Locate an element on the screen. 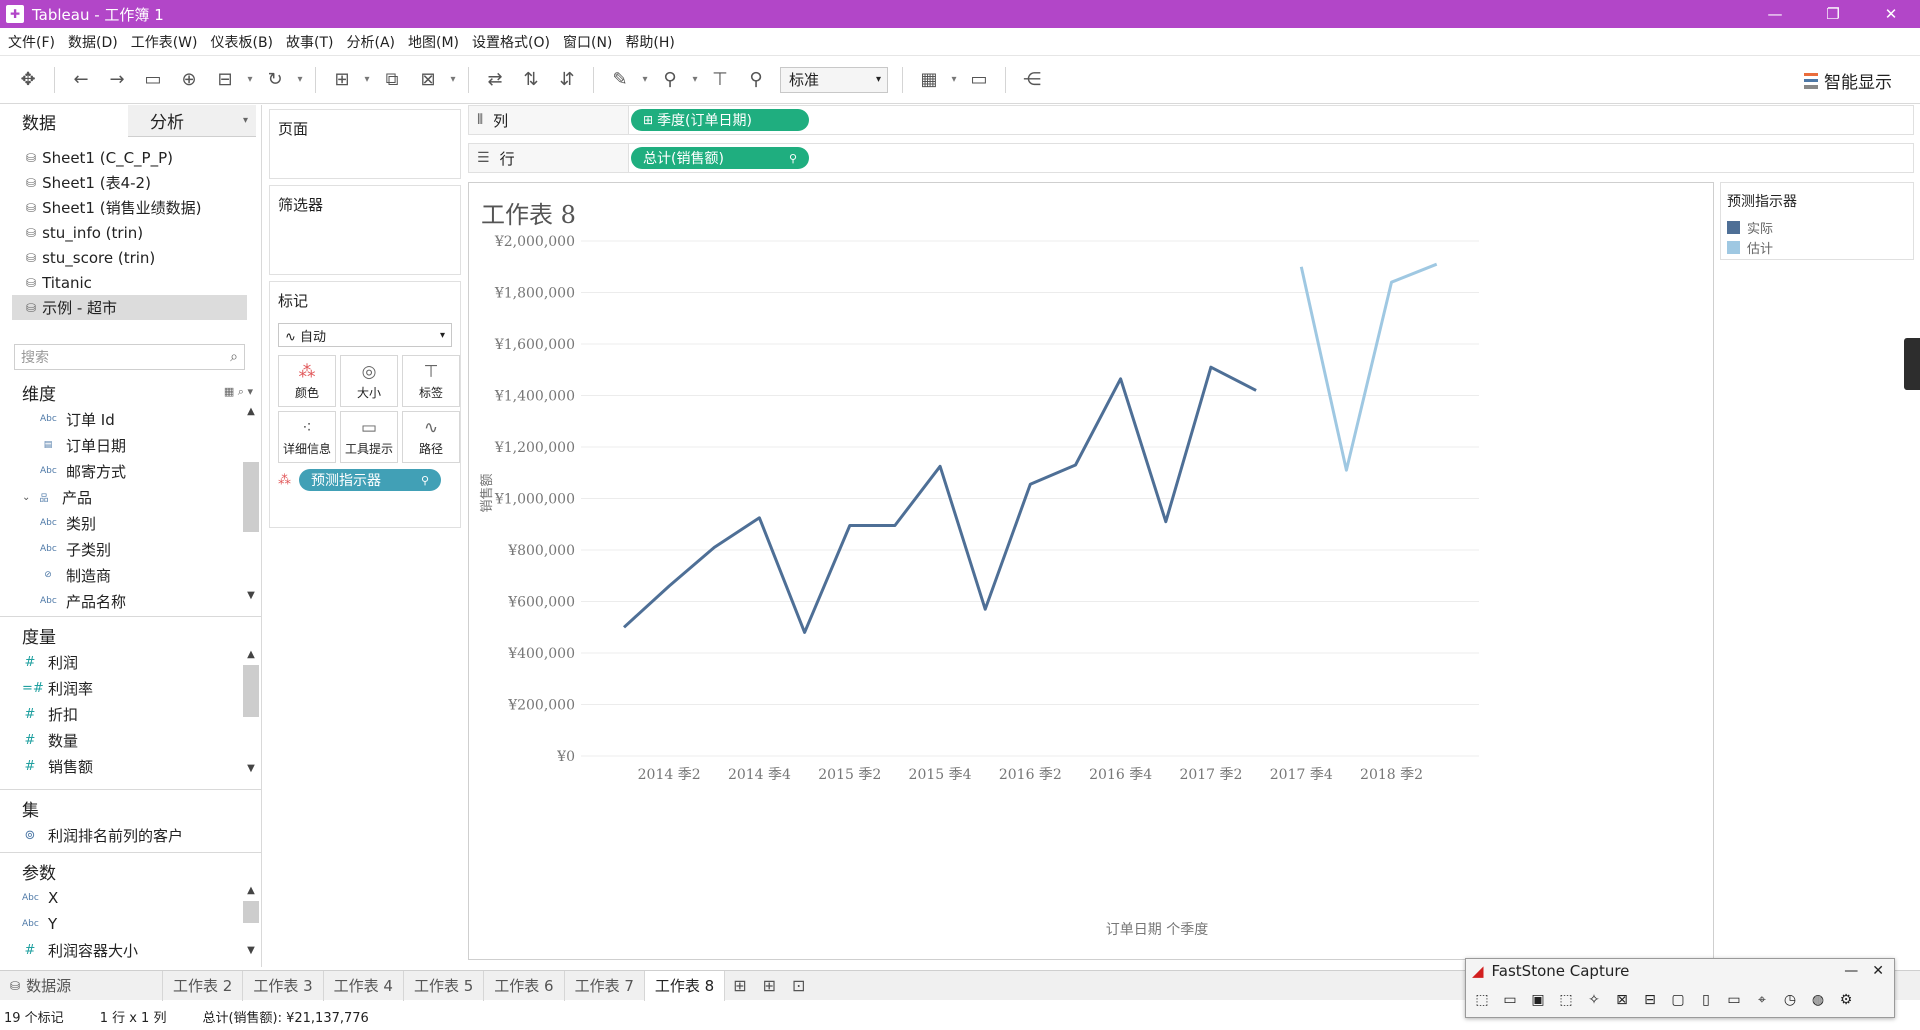 This screenshot has width=1920, height=1030. menu-data: 数据(D) is located at coordinates (95, 42).